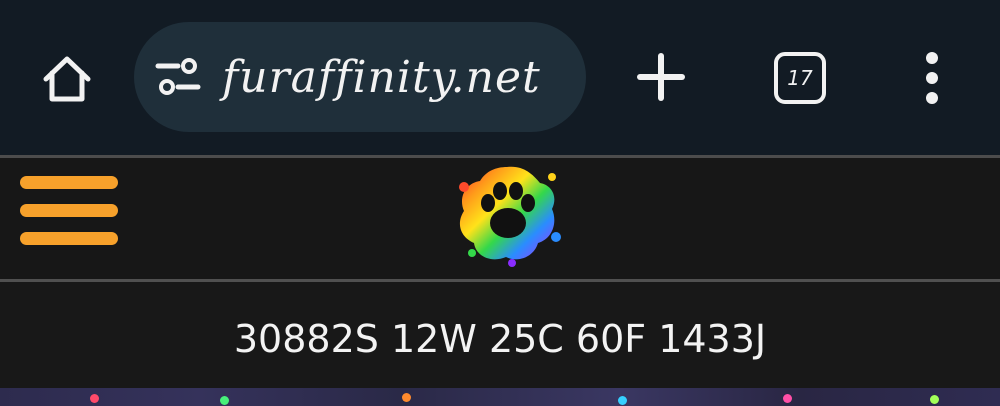 The width and height of the screenshot is (1000, 406). I want to click on tab-count: 17, so click(800, 78).